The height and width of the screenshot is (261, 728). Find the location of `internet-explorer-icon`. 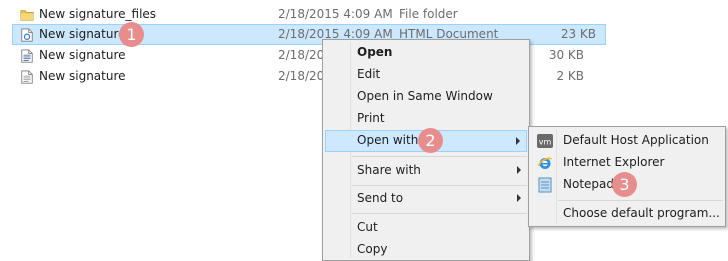

internet-explorer-icon is located at coordinates (545, 163).